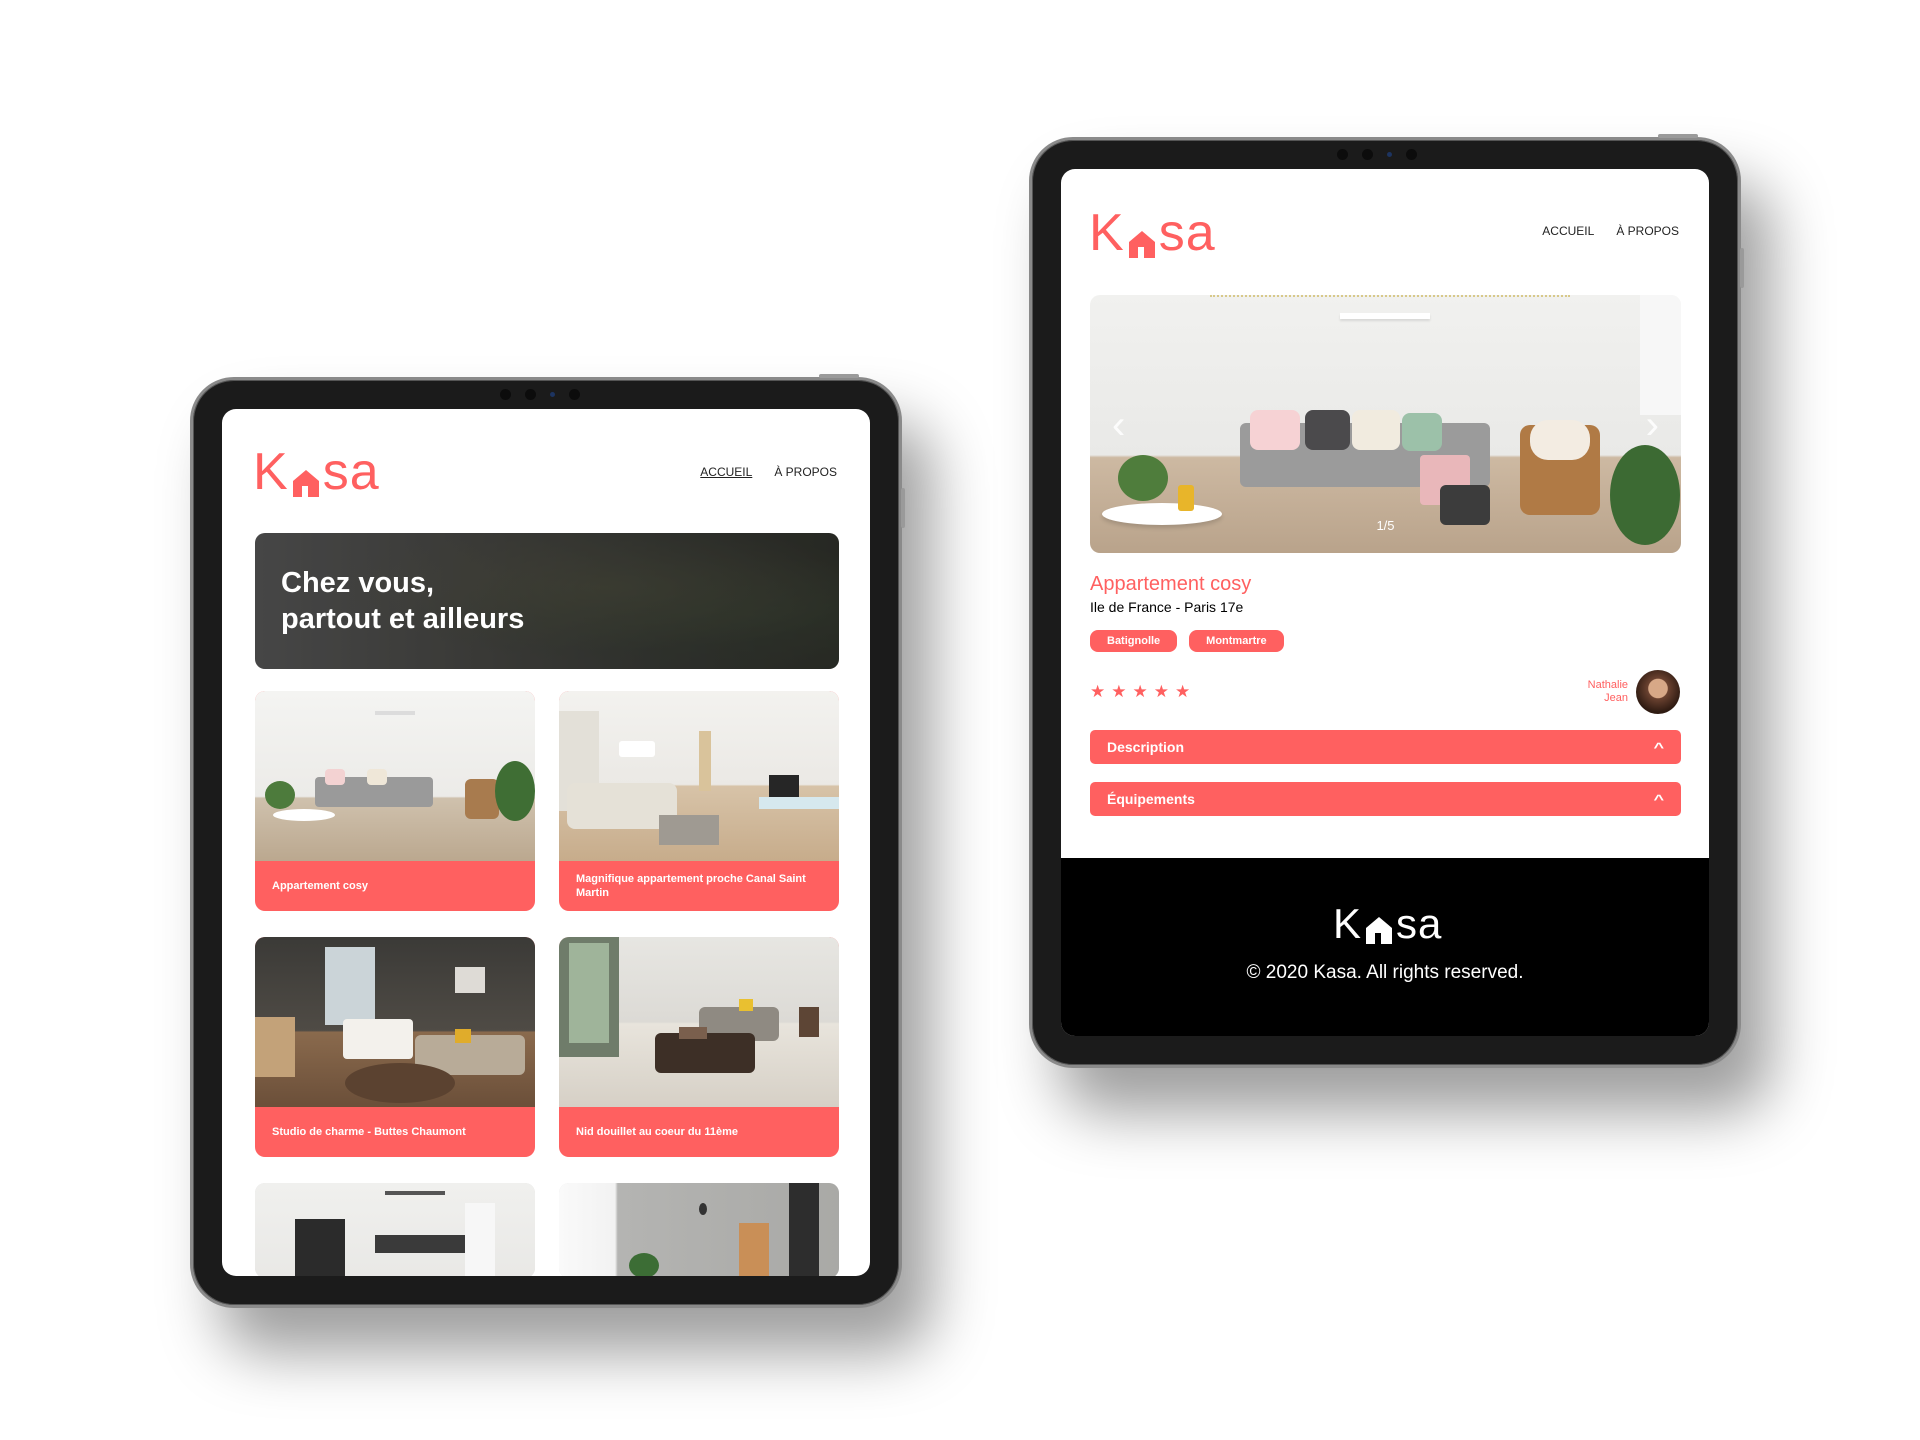 This screenshot has width=1920, height=1440. Describe the element at coordinates (1385, 747) in the screenshot. I see `description-collapse: Description ^` at that location.